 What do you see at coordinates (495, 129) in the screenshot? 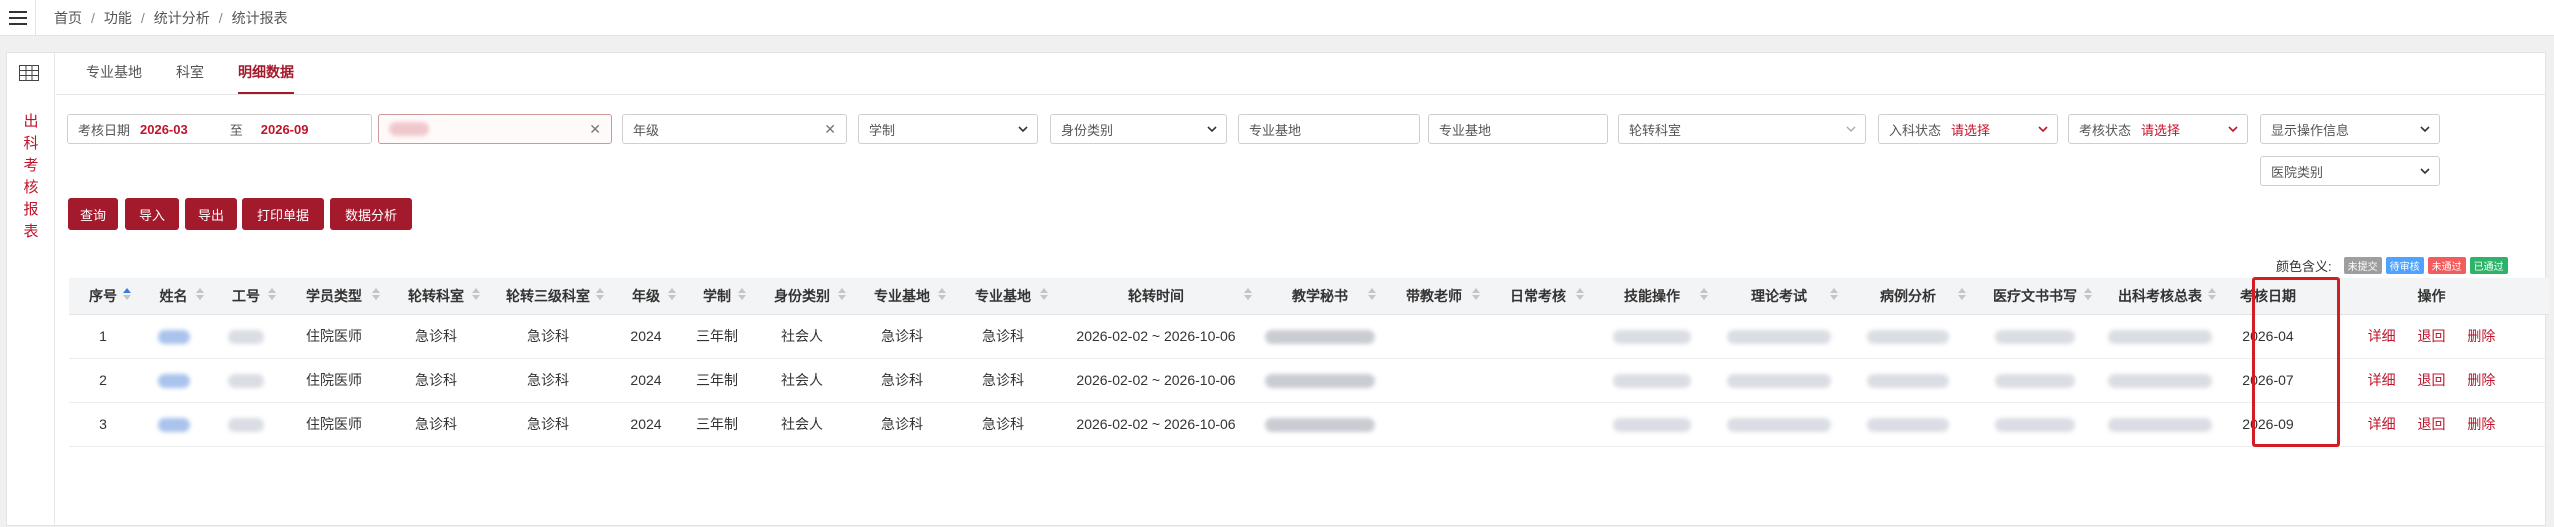
I see `hospital-select: ✕` at bounding box center [495, 129].